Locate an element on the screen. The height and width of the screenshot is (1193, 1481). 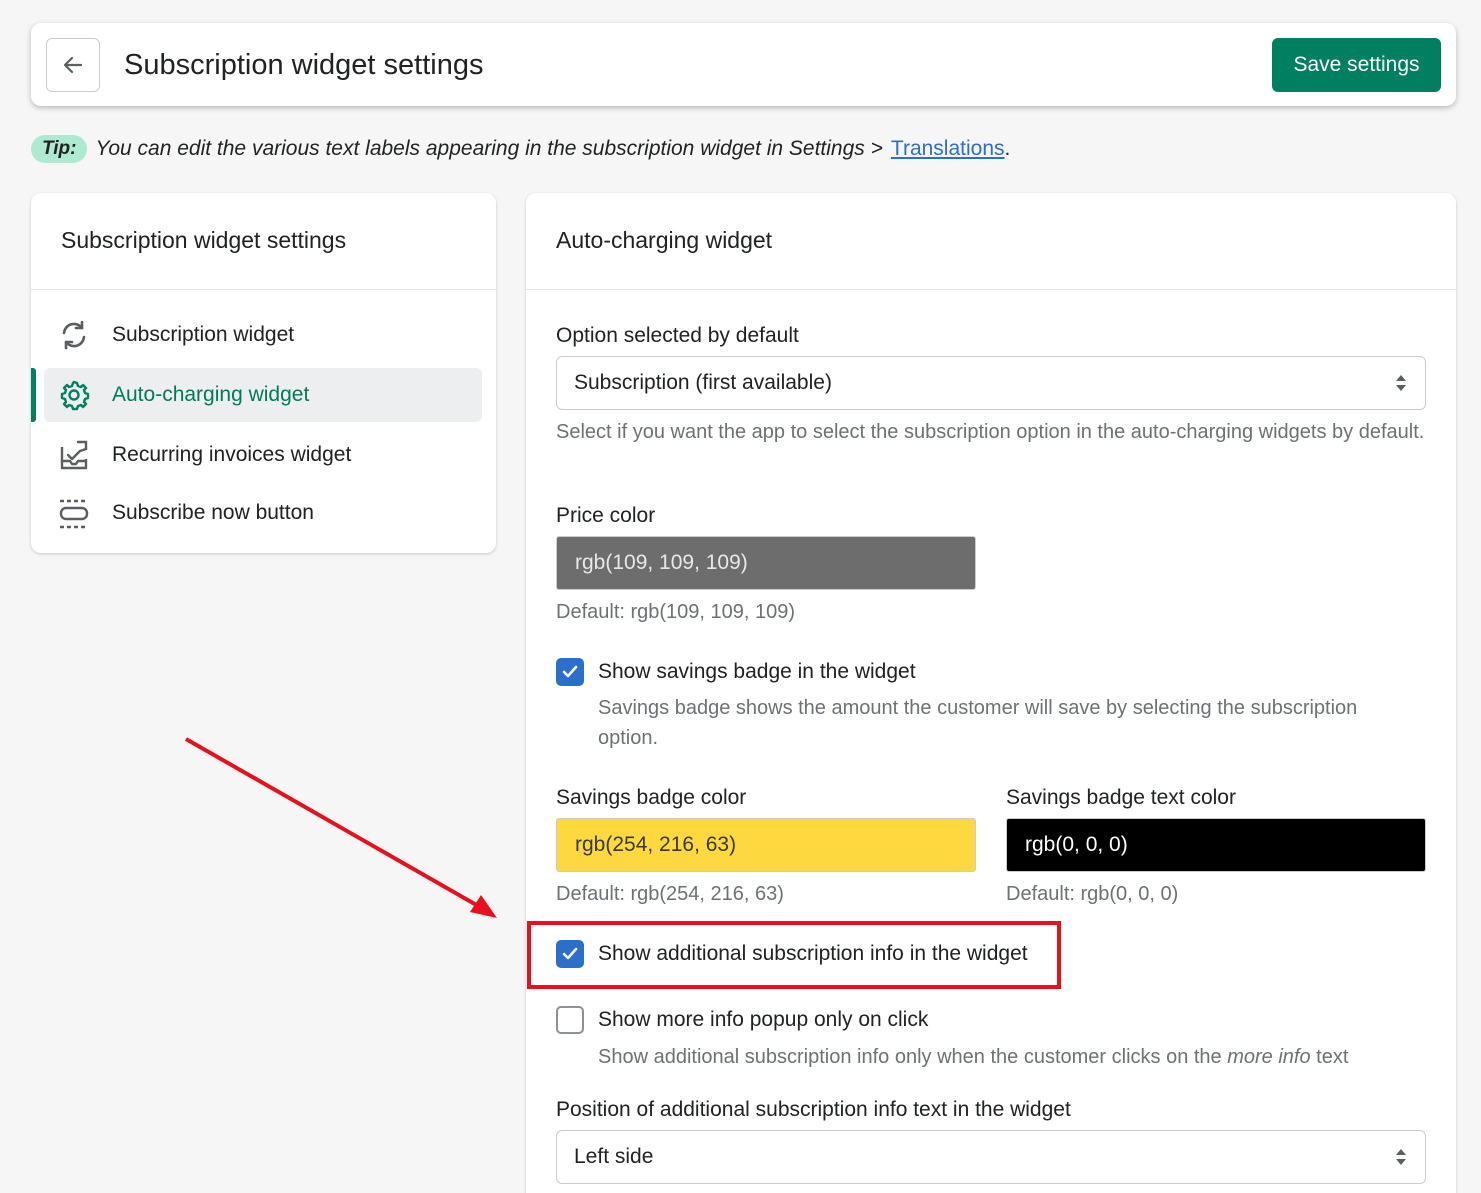
nav-item-label: Recurring invoices widget is located at coordinates (232, 454).